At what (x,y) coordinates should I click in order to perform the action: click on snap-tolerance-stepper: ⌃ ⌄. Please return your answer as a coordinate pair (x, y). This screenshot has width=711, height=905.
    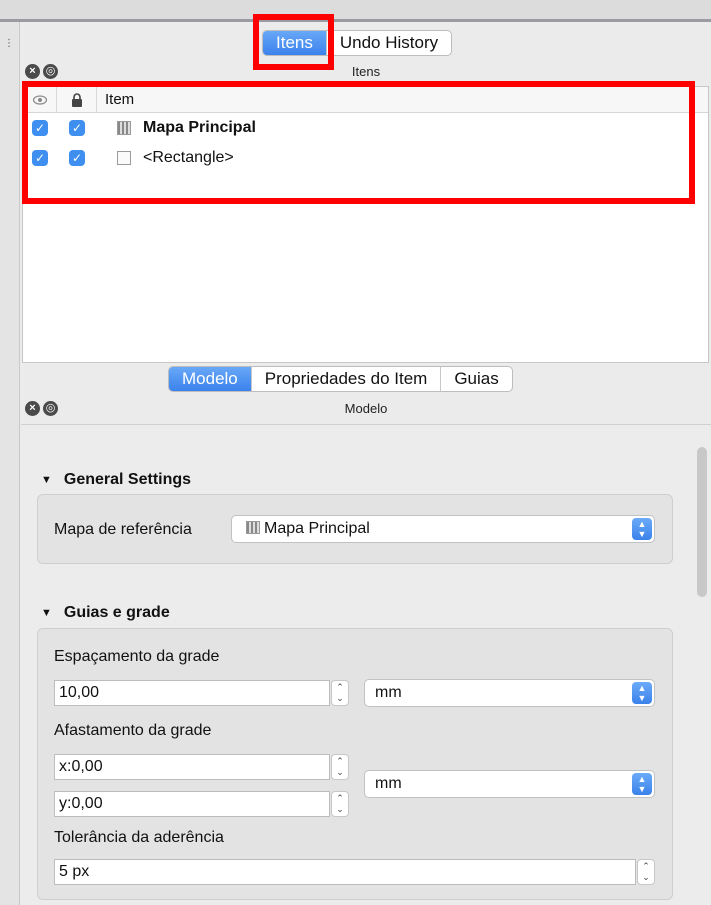
    Looking at the image, I should click on (646, 872).